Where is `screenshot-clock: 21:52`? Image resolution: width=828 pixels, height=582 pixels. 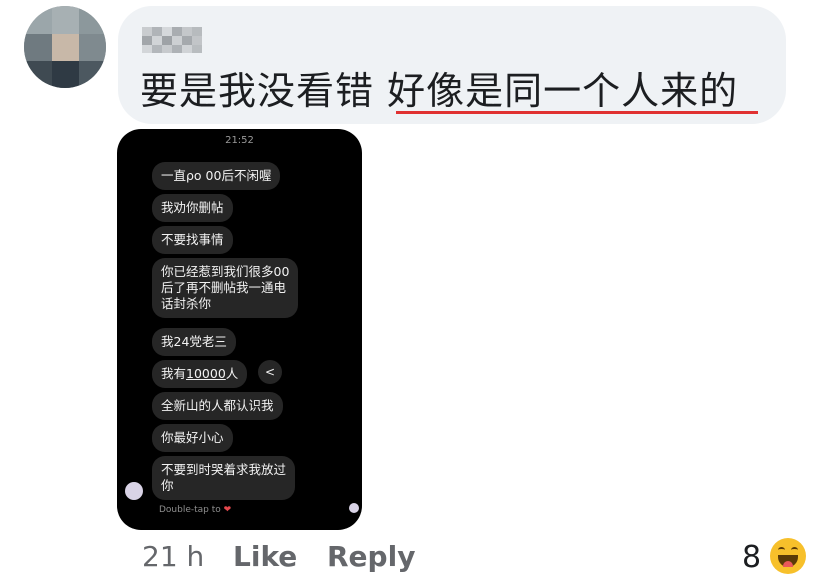 screenshot-clock: 21:52 is located at coordinates (239, 140).